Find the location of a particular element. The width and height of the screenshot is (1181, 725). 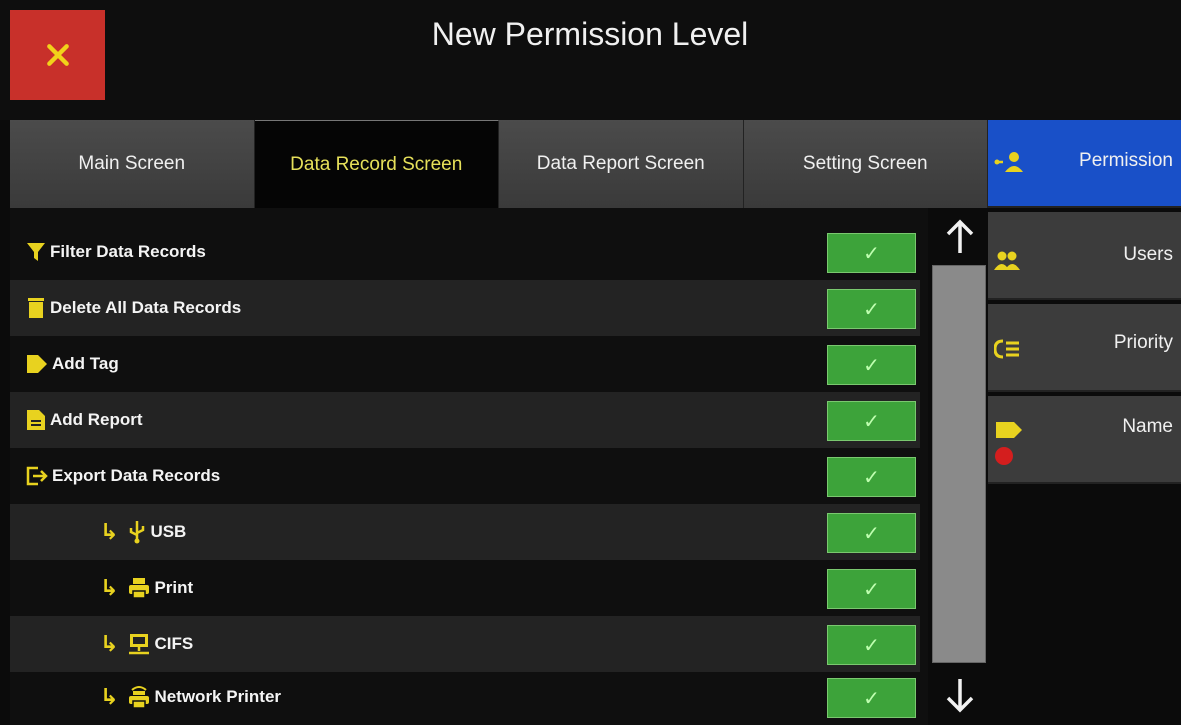

permission-label: Filter Data Records is located at coordinates (128, 251).